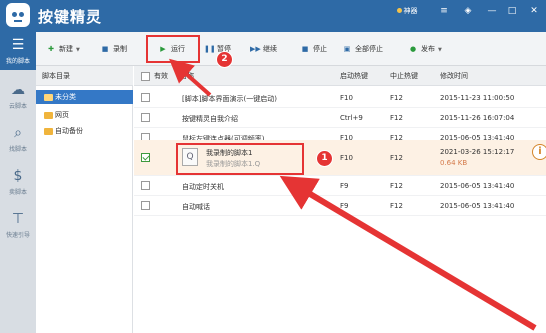  Describe the element at coordinates (17, 61) in the screenshot. I see `nav-label: 我的脚本` at that location.